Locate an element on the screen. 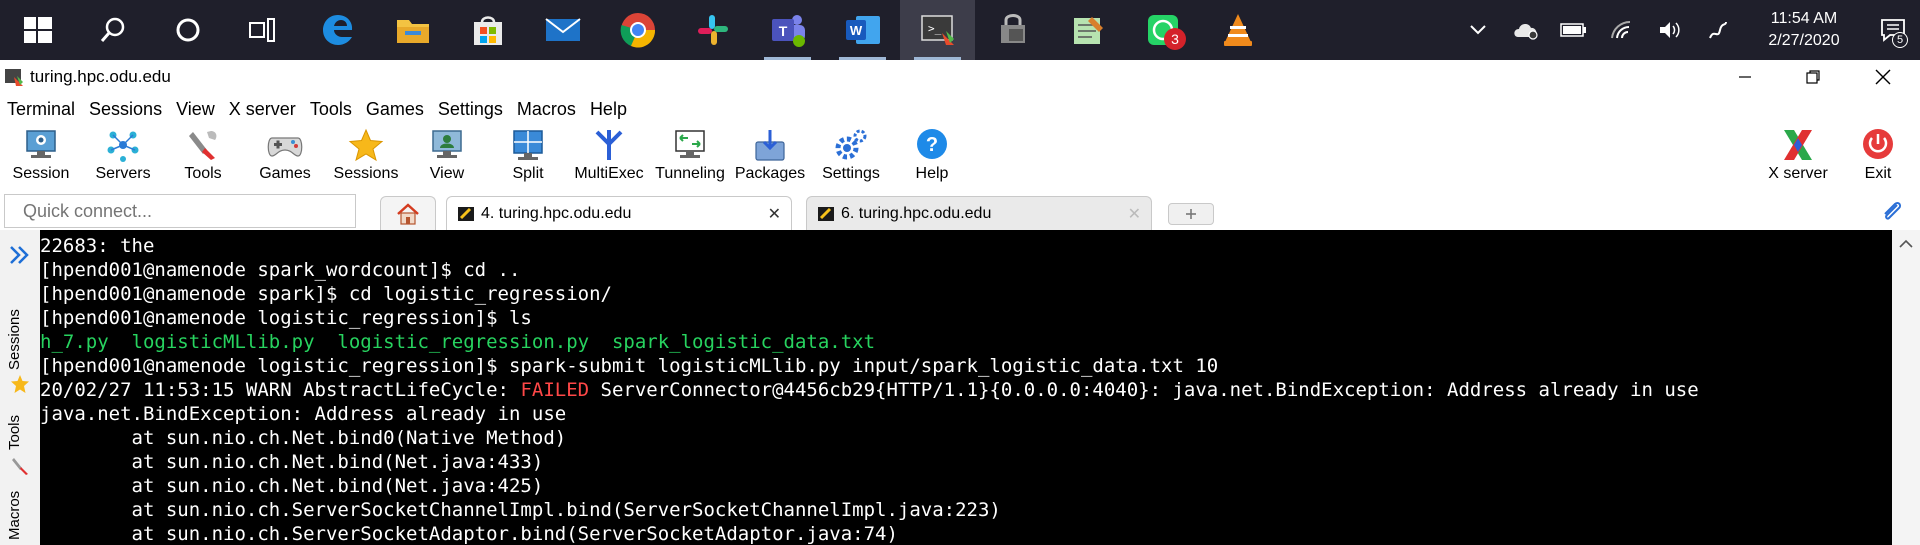  wifi-icon is located at coordinates (1622, 30).